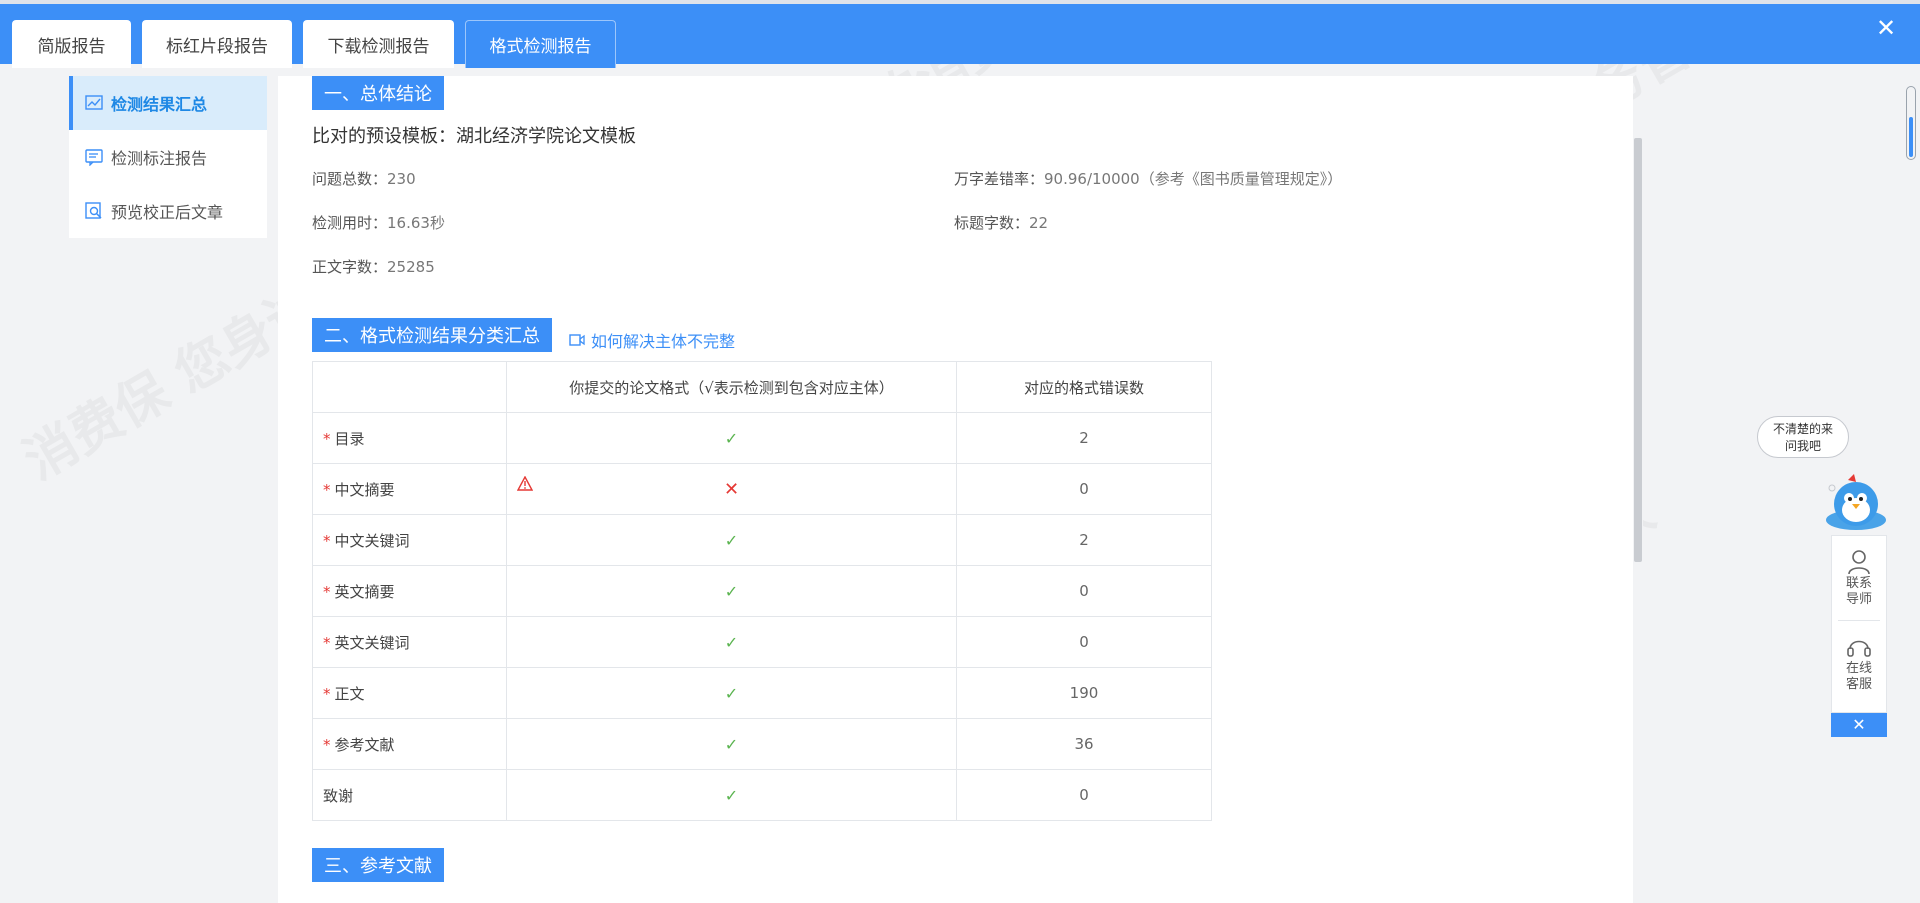 This screenshot has width=1920, height=903. I want to click on sidebar-item-preview-corrected: 预览校正后文章, so click(168, 211).